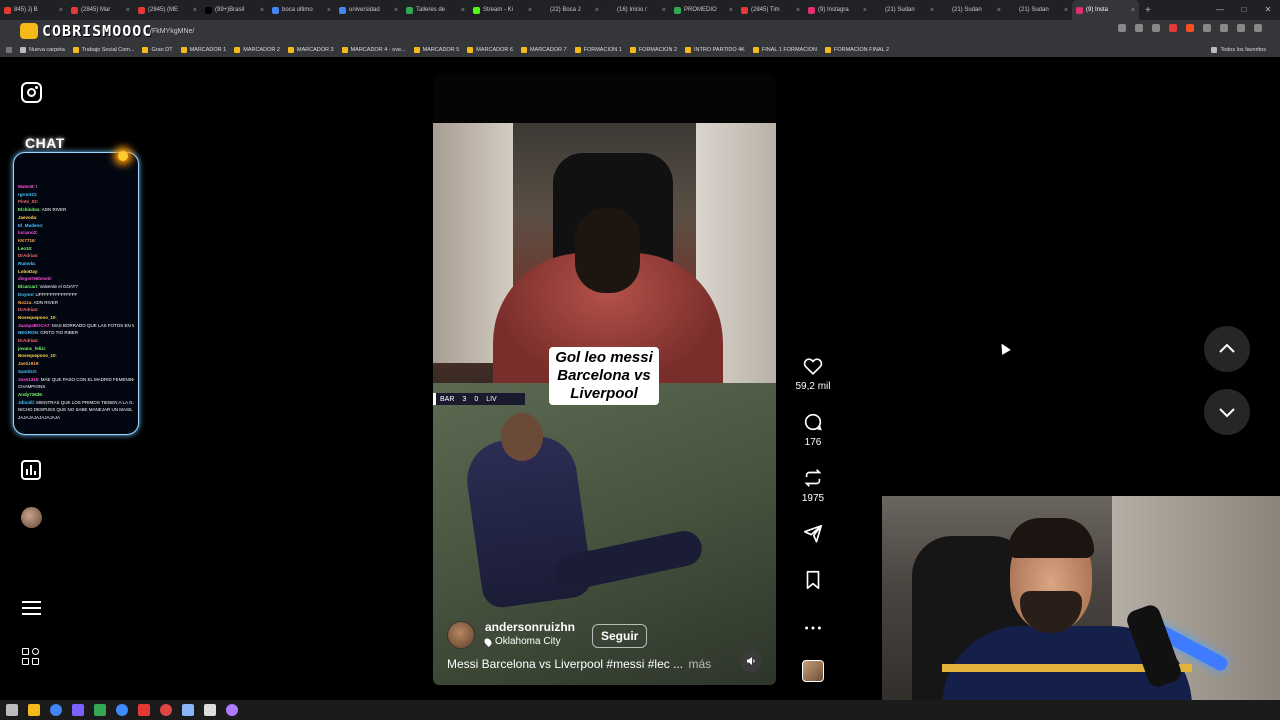 This screenshot has width=1280, height=720. I want to click on browser-tab: universidad ×, so click(368, 10).